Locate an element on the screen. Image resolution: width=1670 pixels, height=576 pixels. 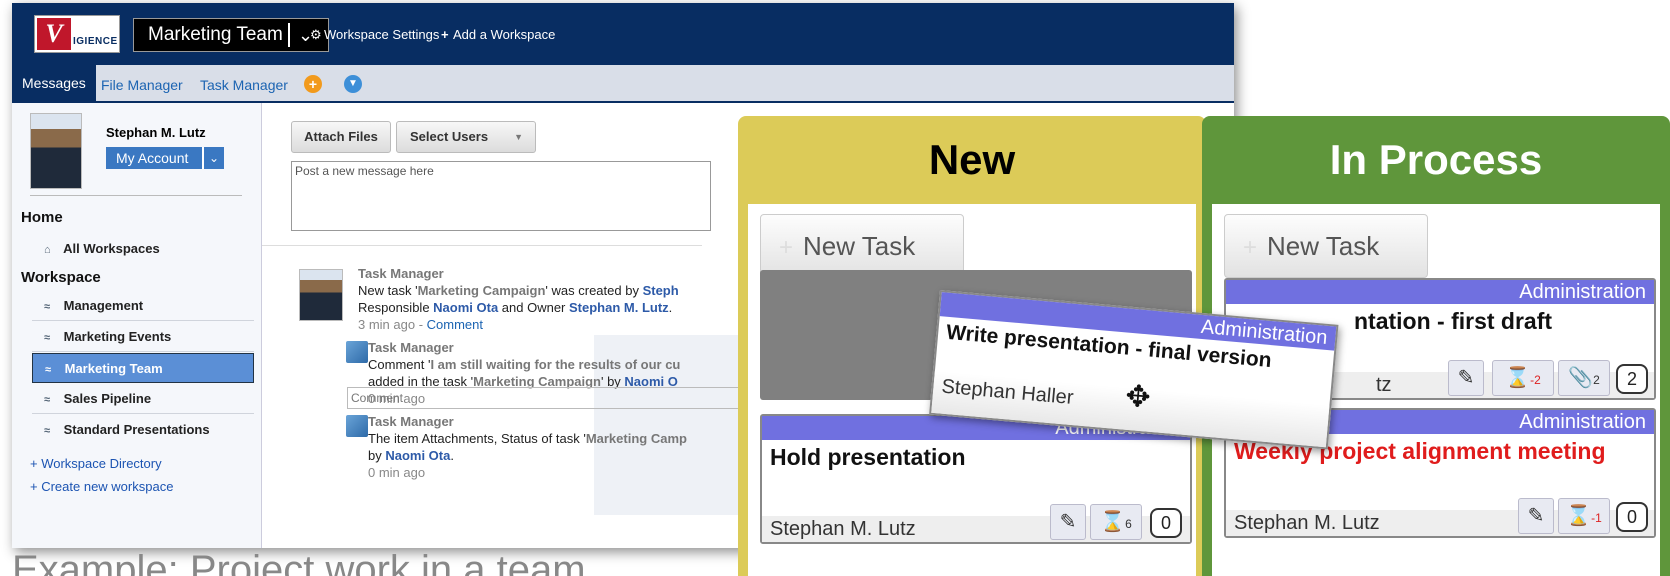
message-body-line2: by Naomi Ota. is located at coordinates (411, 455).